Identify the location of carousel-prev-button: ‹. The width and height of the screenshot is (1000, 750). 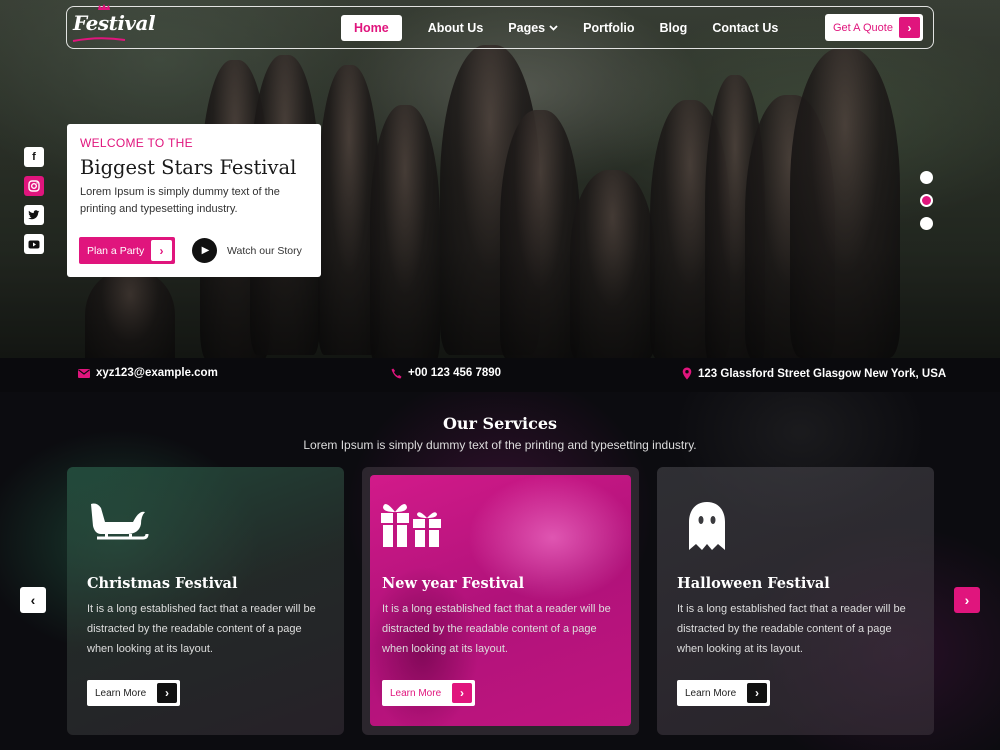
(33, 600).